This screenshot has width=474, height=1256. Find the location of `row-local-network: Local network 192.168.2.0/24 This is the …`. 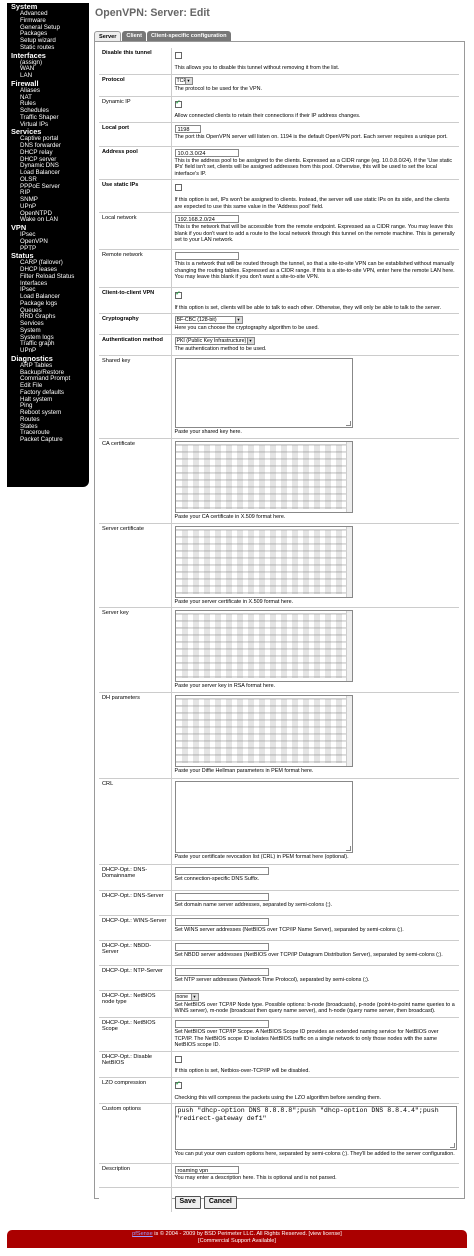

row-local-network: Local network 192.168.2.0/24 This is the … is located at coordinates (279, 231).